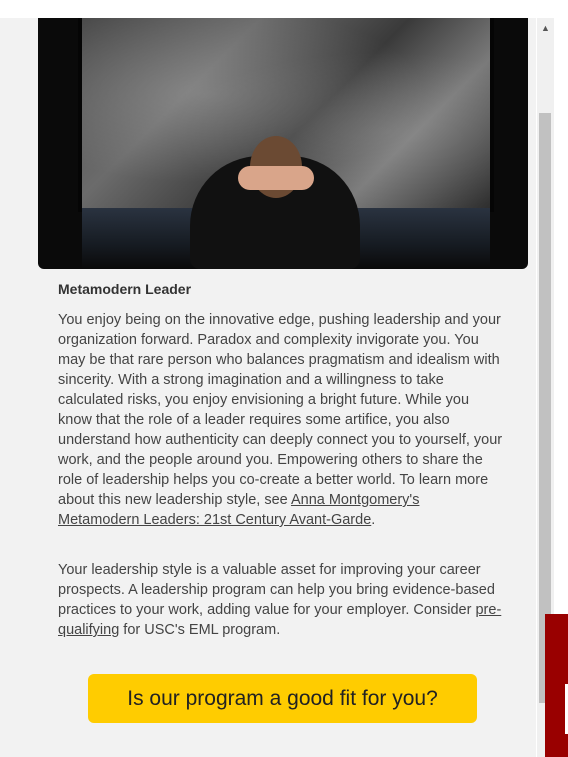  Describe the element at coordinates (282, 698) in the screenshot. I see `program-fit-button: Is our program a good fit for you?` at that location.